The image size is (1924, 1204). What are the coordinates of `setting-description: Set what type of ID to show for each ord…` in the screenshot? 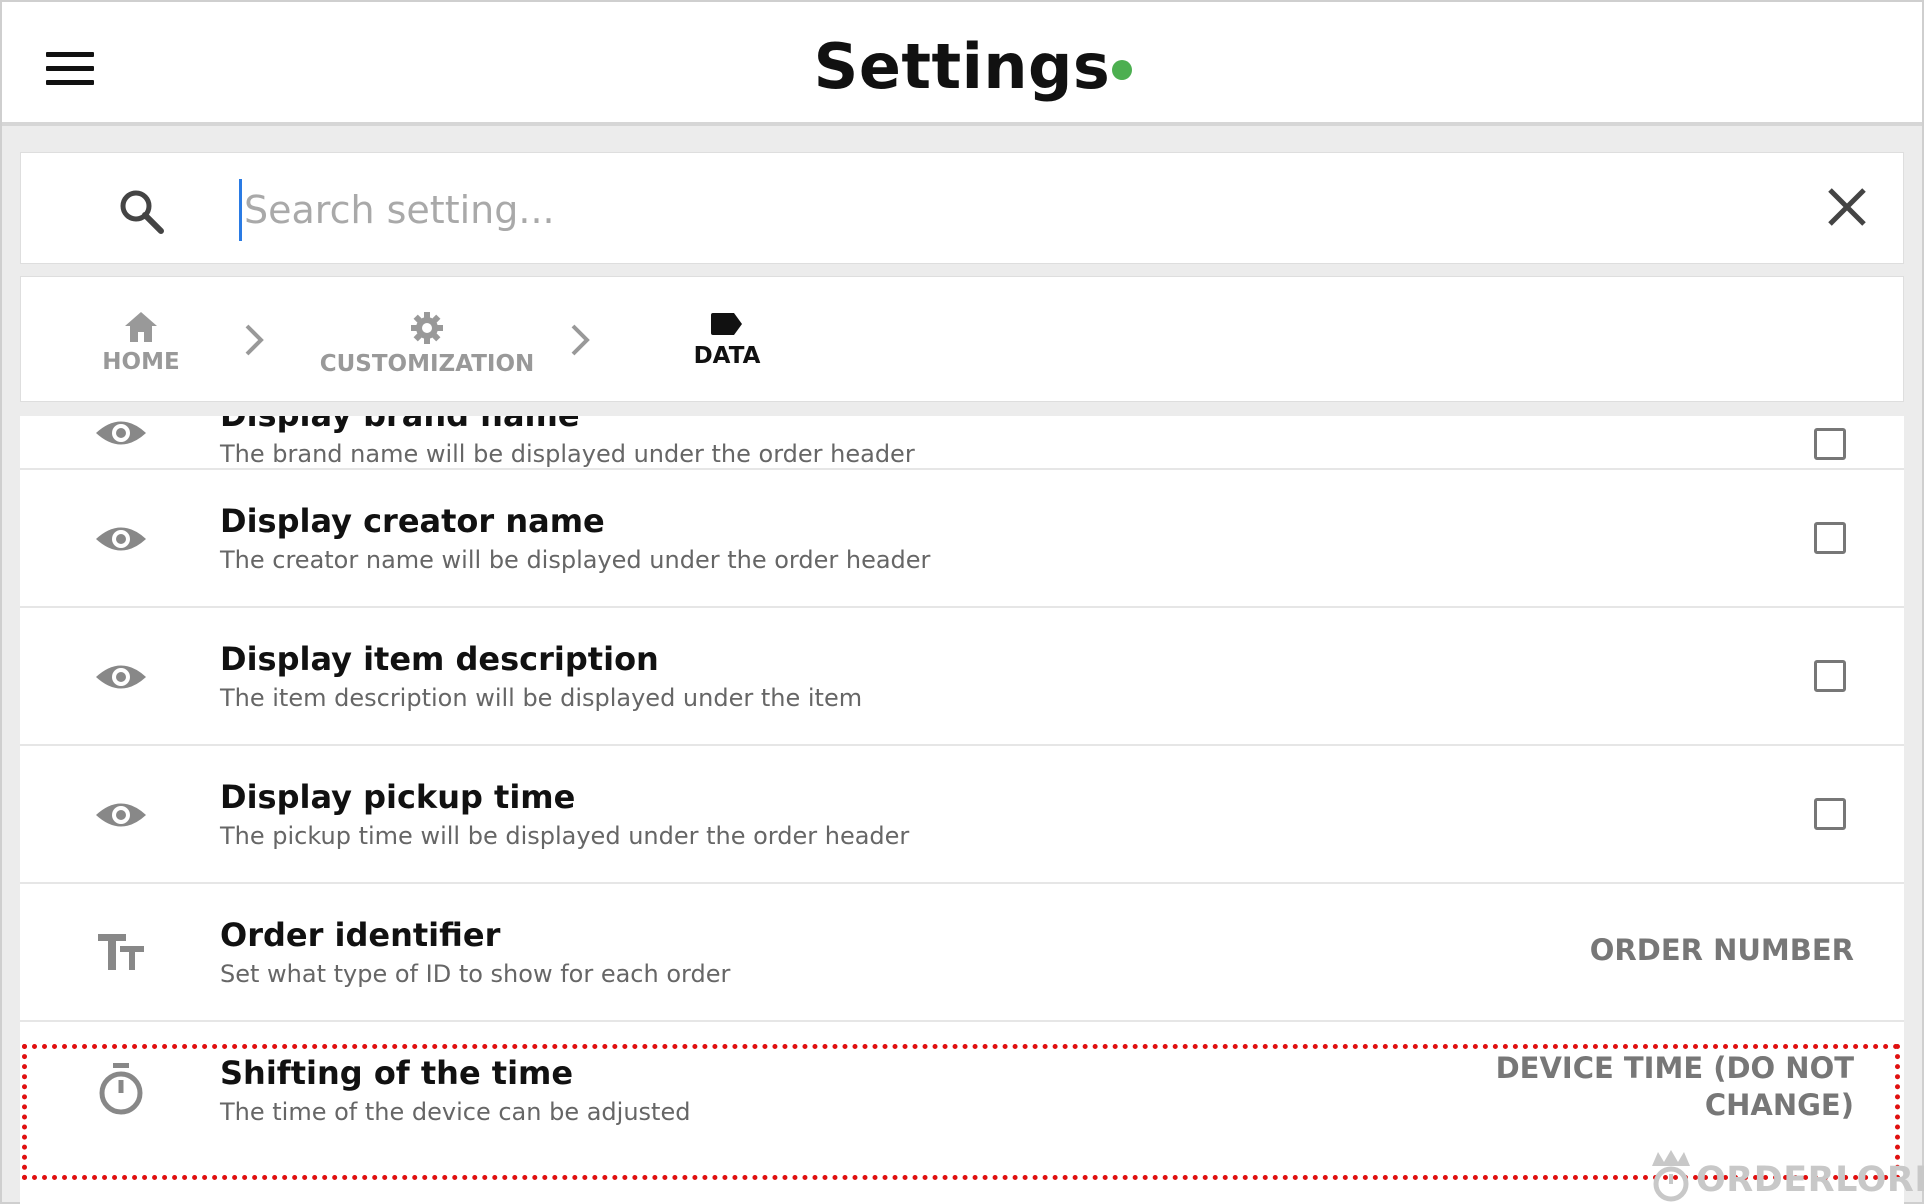 It's located at (475, 974).